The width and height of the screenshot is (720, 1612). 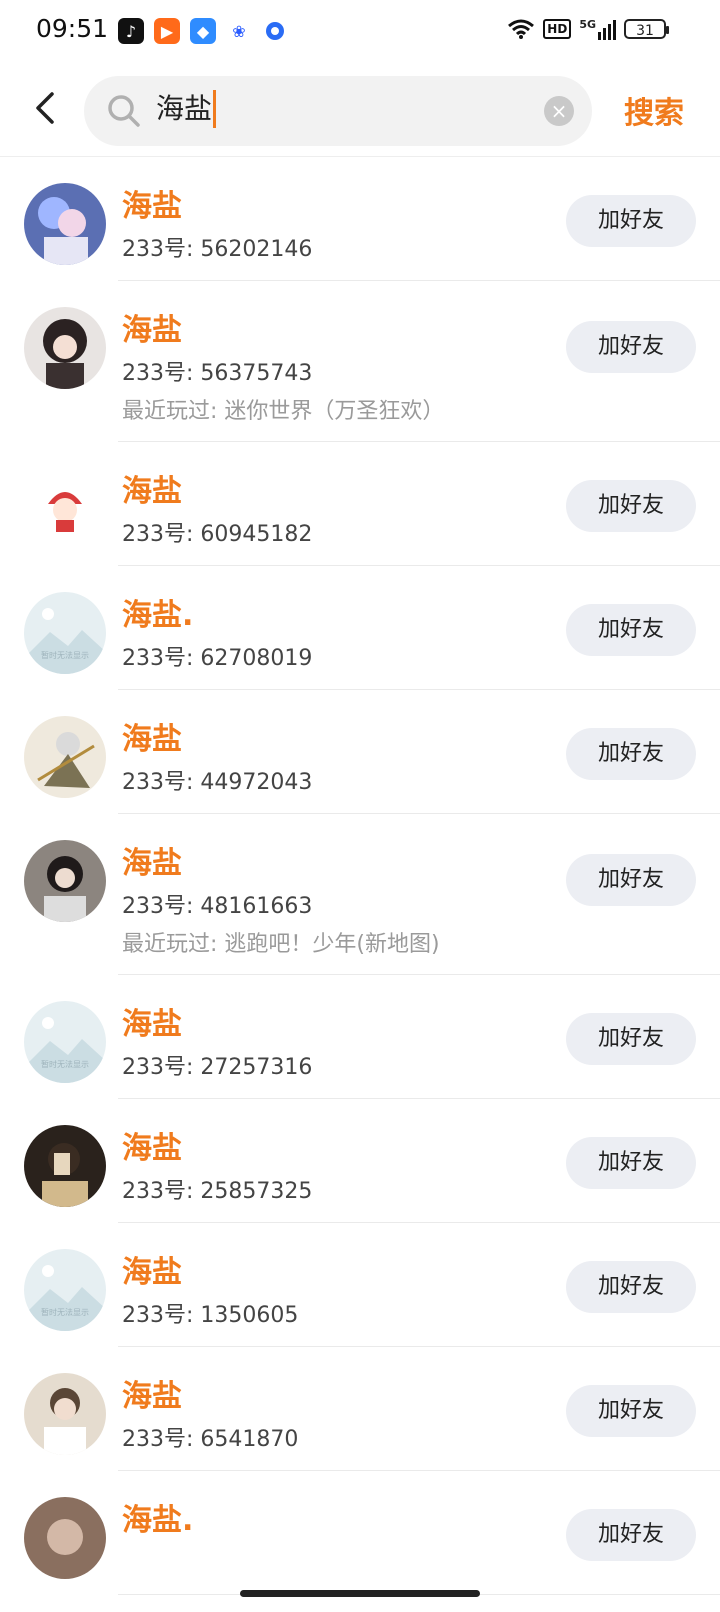 What do you see at coordinates (131, 31) in the screenshot?
I see `tiktok-icon: ♪` at bounding box center [131, 31].